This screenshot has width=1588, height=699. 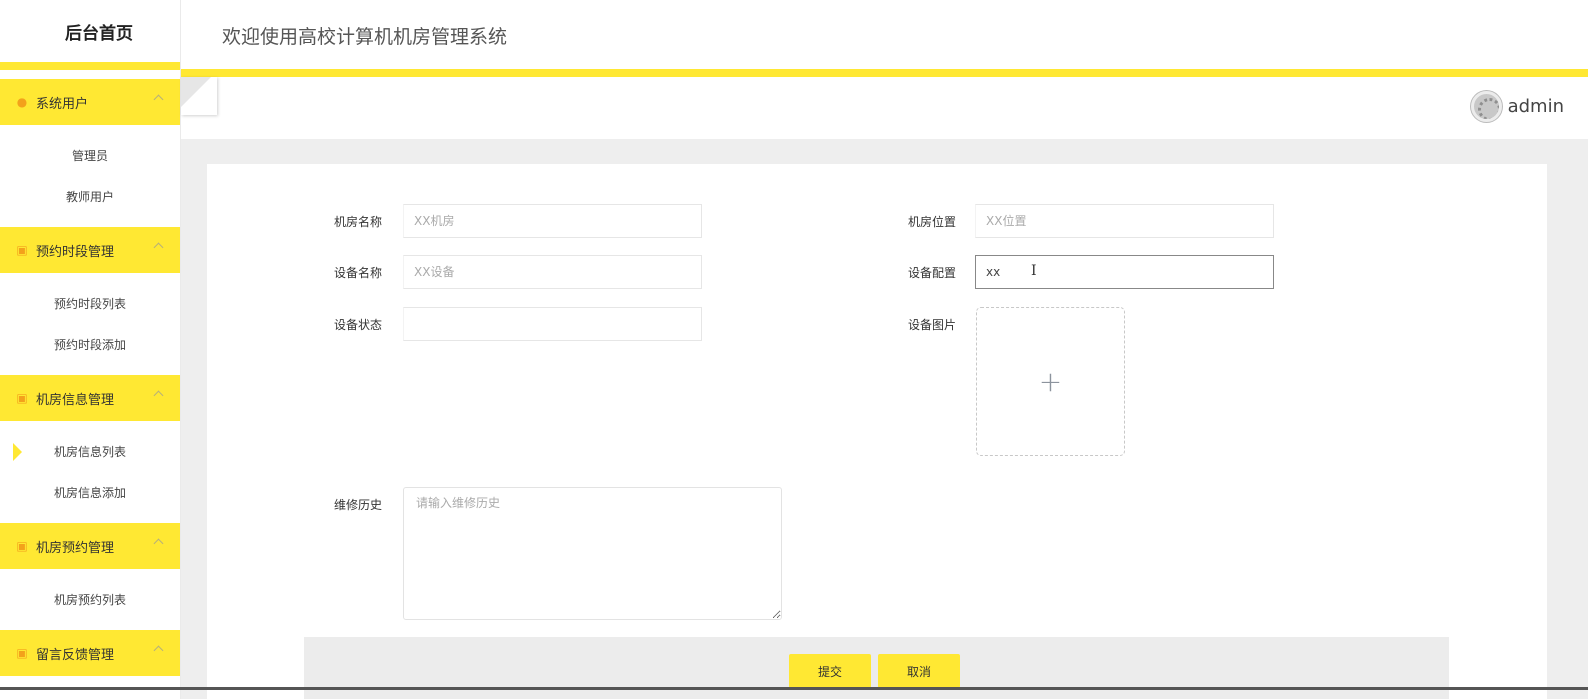 I want to click on room-name-label: 机房名称, so click(x=357, y=222).